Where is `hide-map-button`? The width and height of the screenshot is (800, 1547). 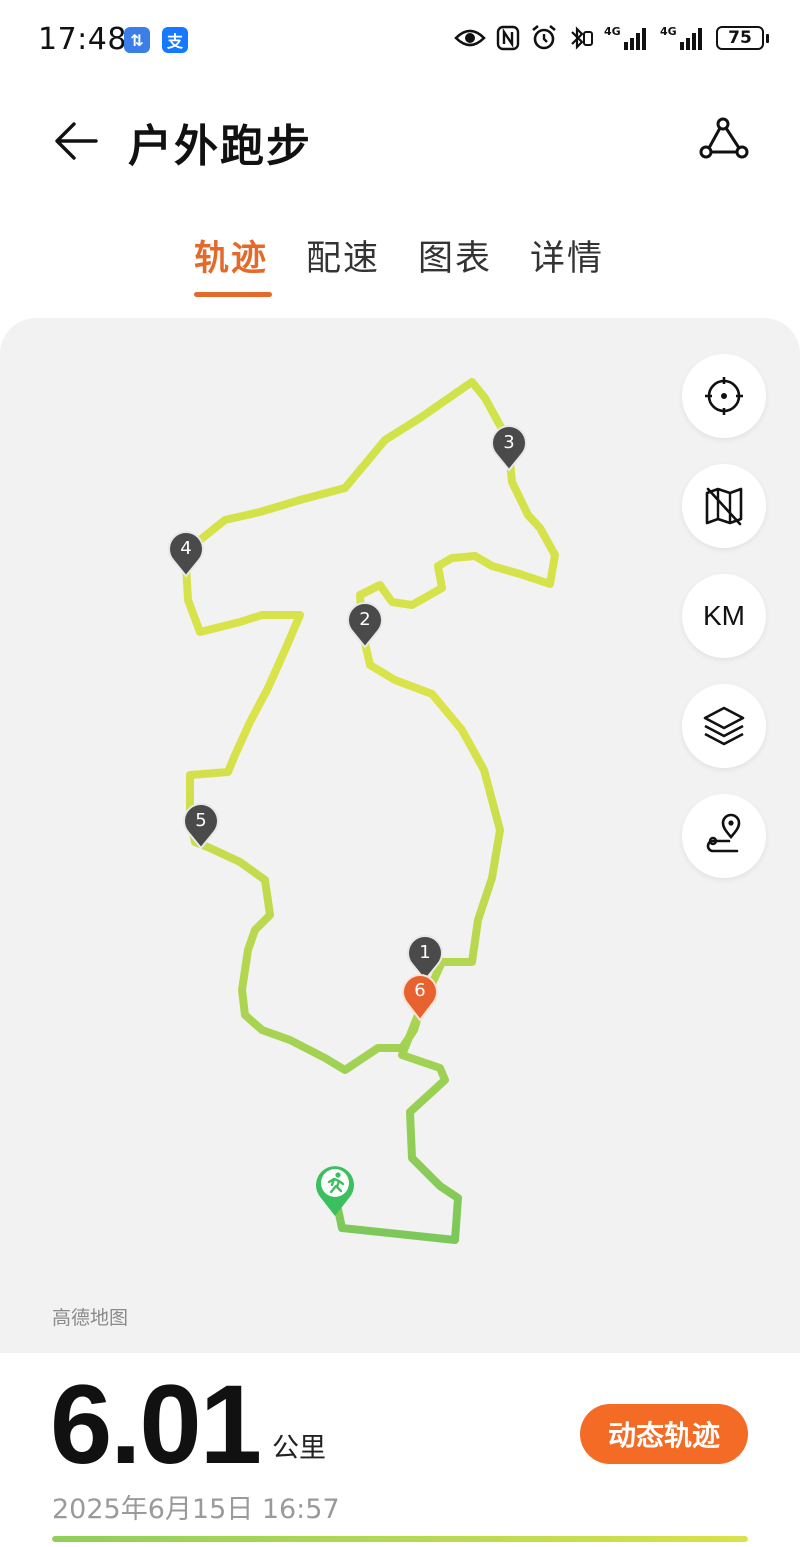 hide-map-button is located at coordinates (724, 506).